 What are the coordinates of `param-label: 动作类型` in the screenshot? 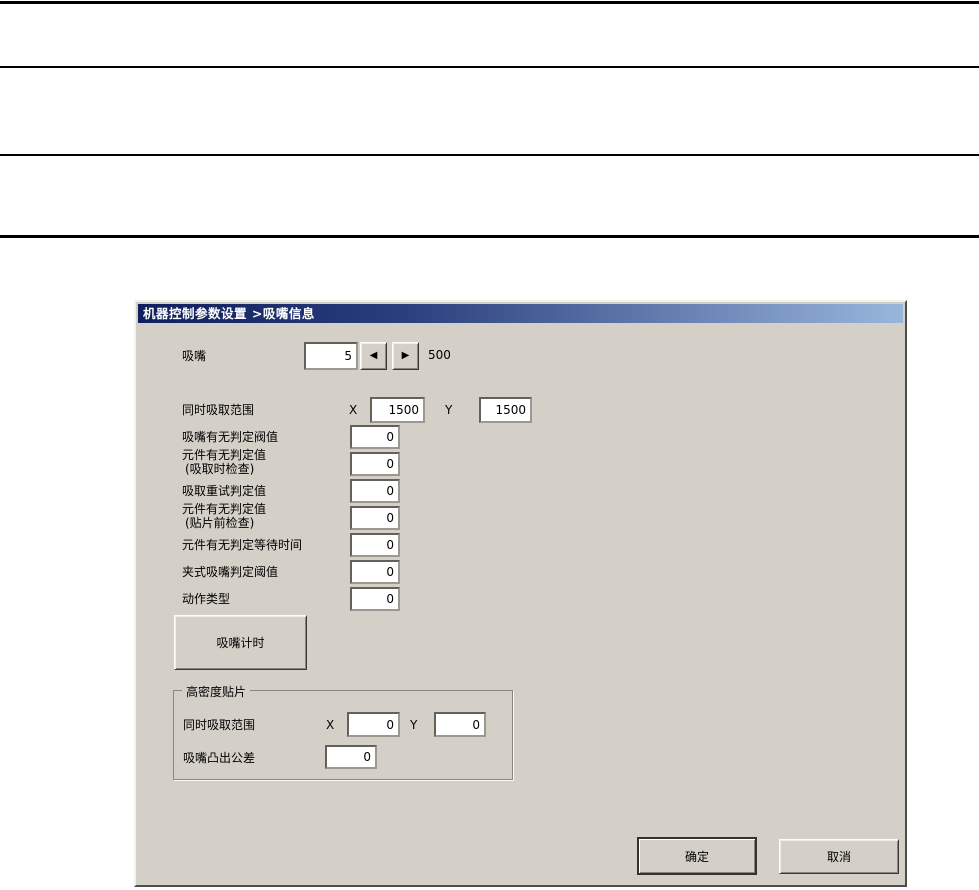 It's located at (206, 599).